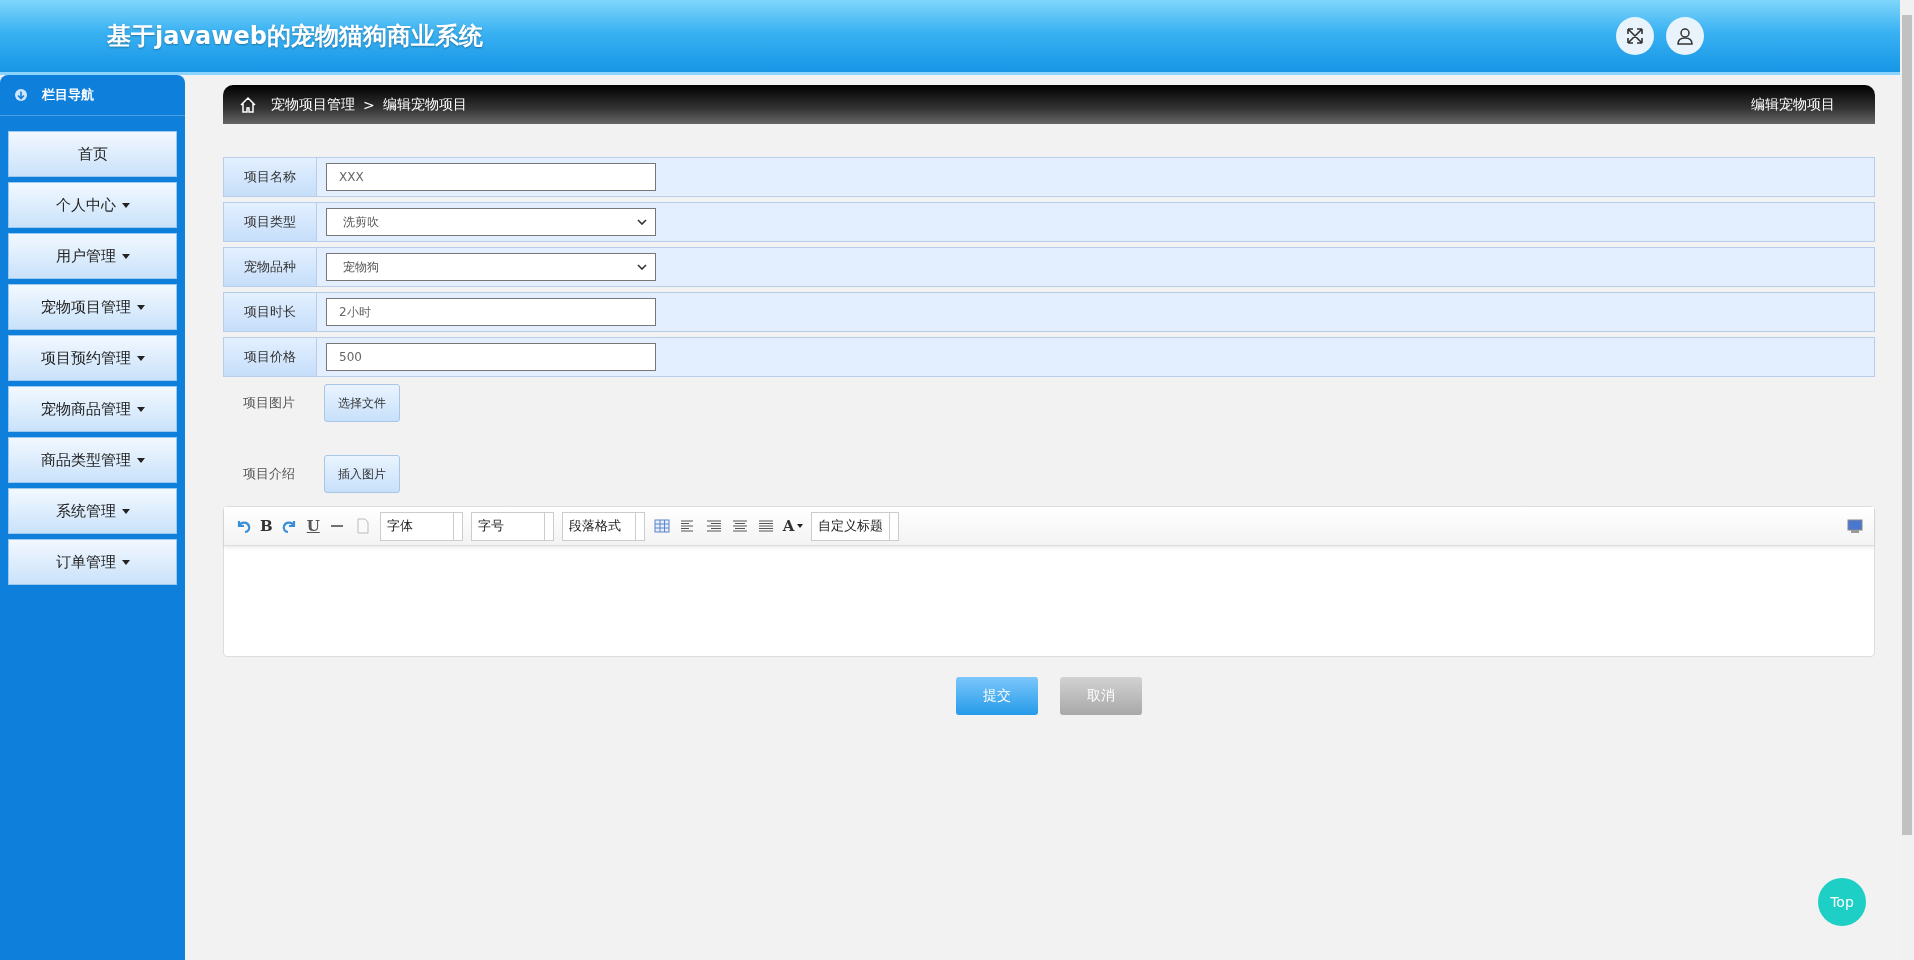 Image resolution: width=1914 pixels, height=960 pixels. Describe the element at coordinates (603, 526) in the screenshot. I see `toolbar-dropdown: 段落格式` at that location.